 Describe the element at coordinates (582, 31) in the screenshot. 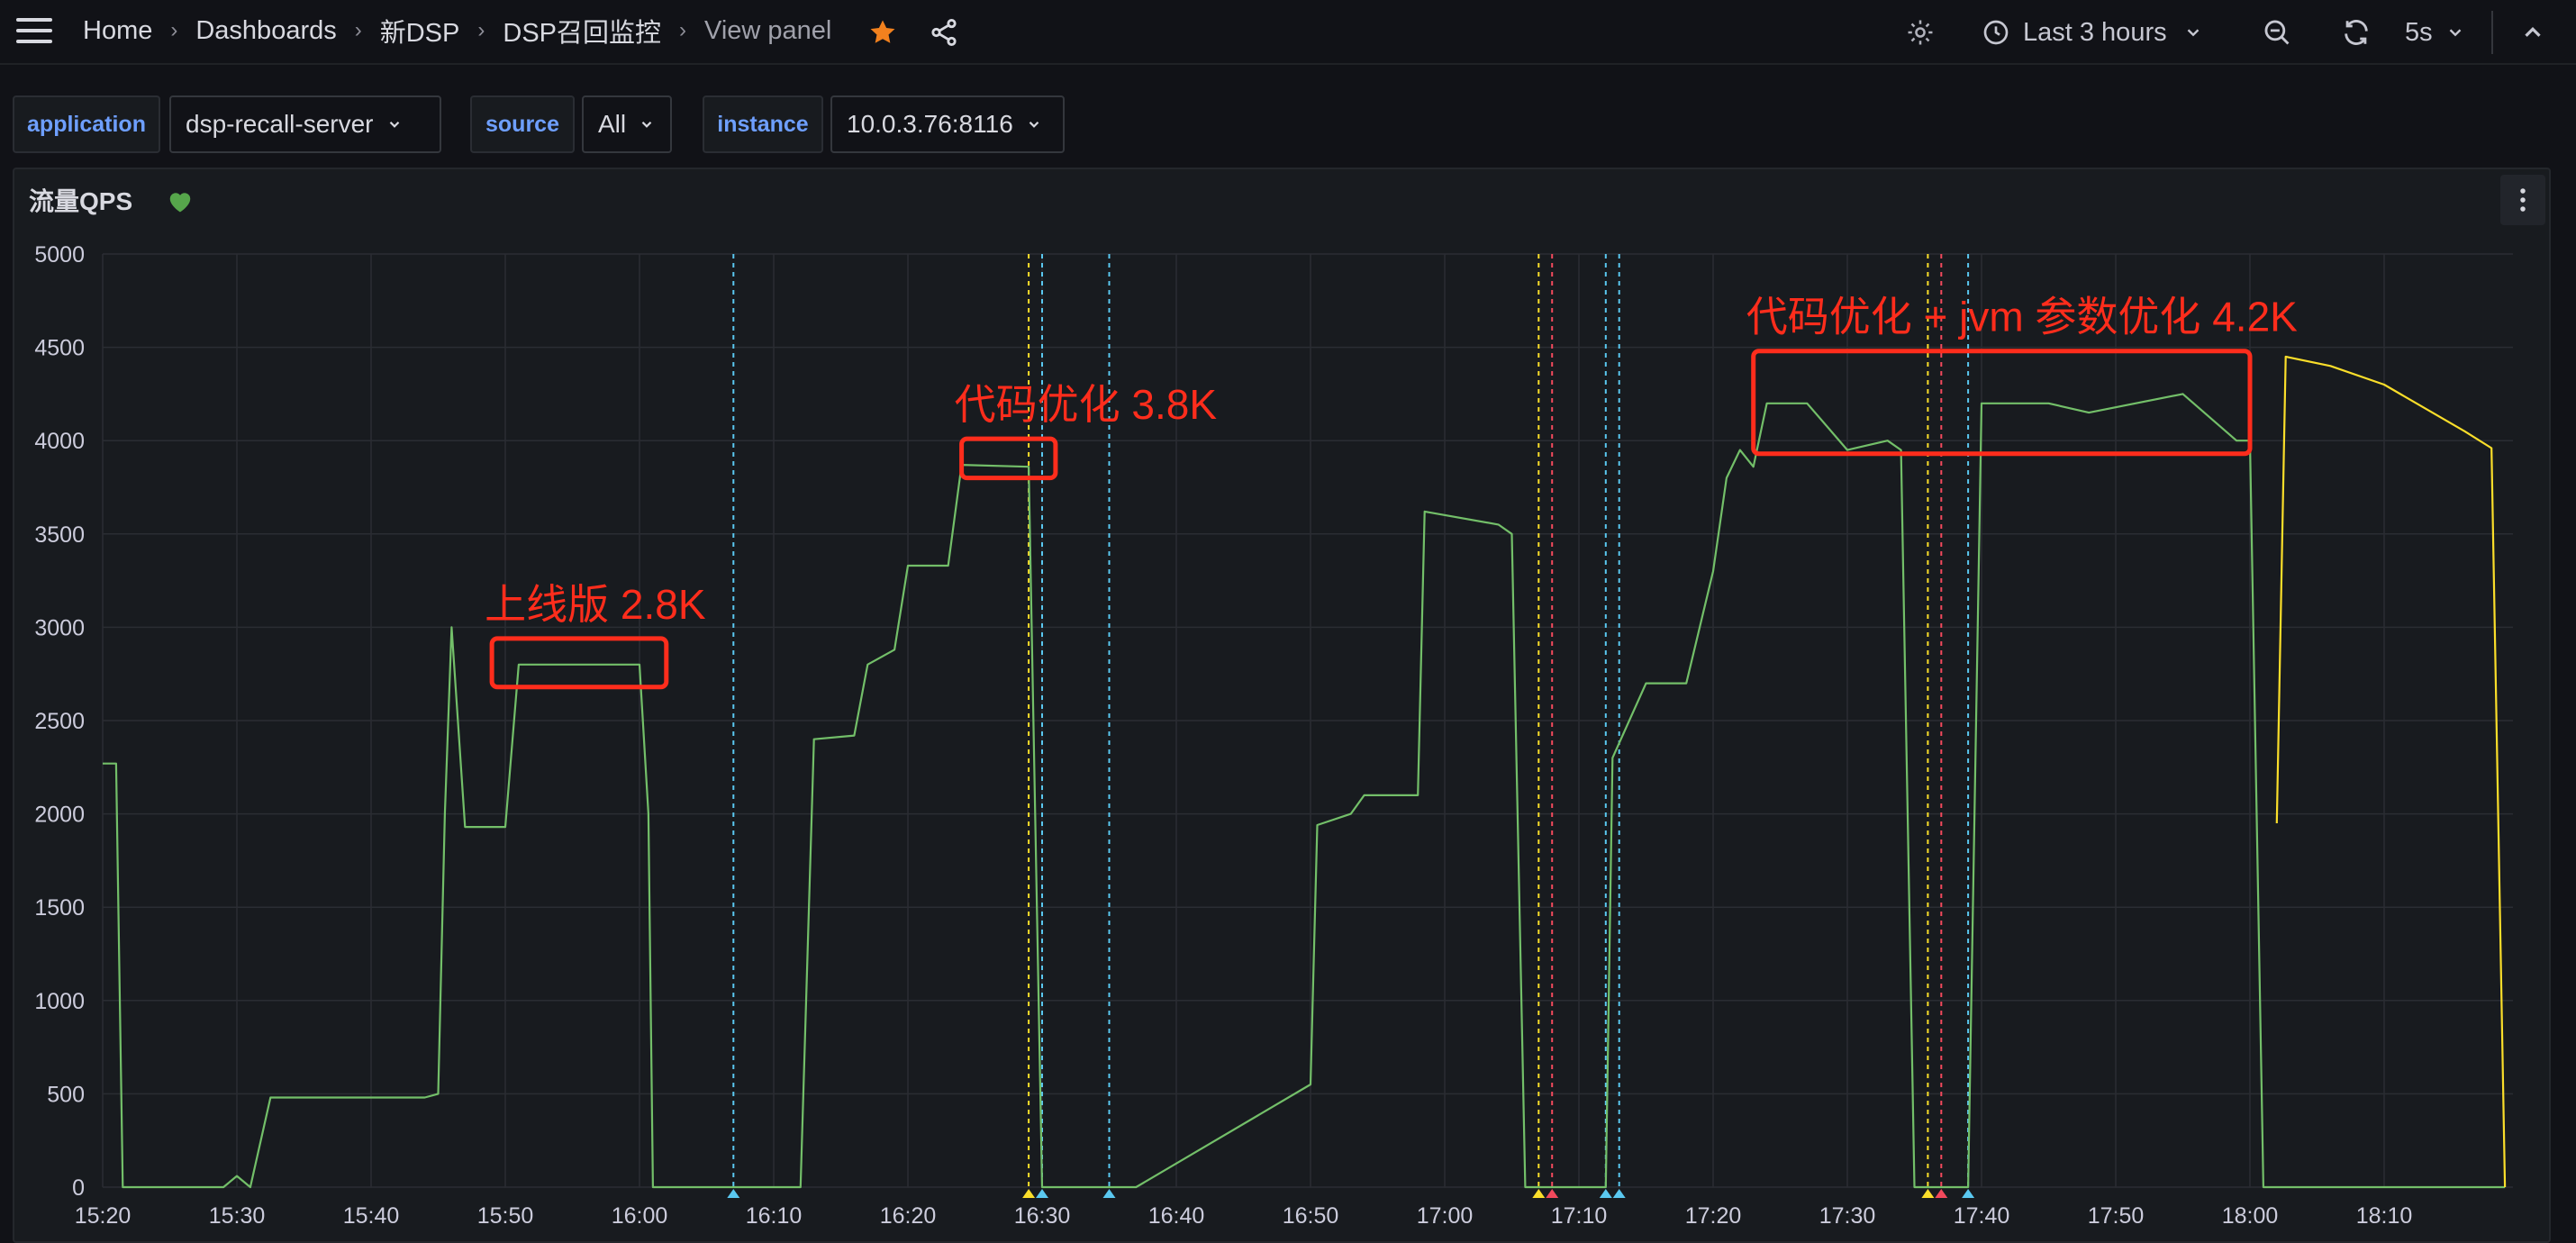

I see `breadcrumb-dashboard: DSP召回监控` at that location.